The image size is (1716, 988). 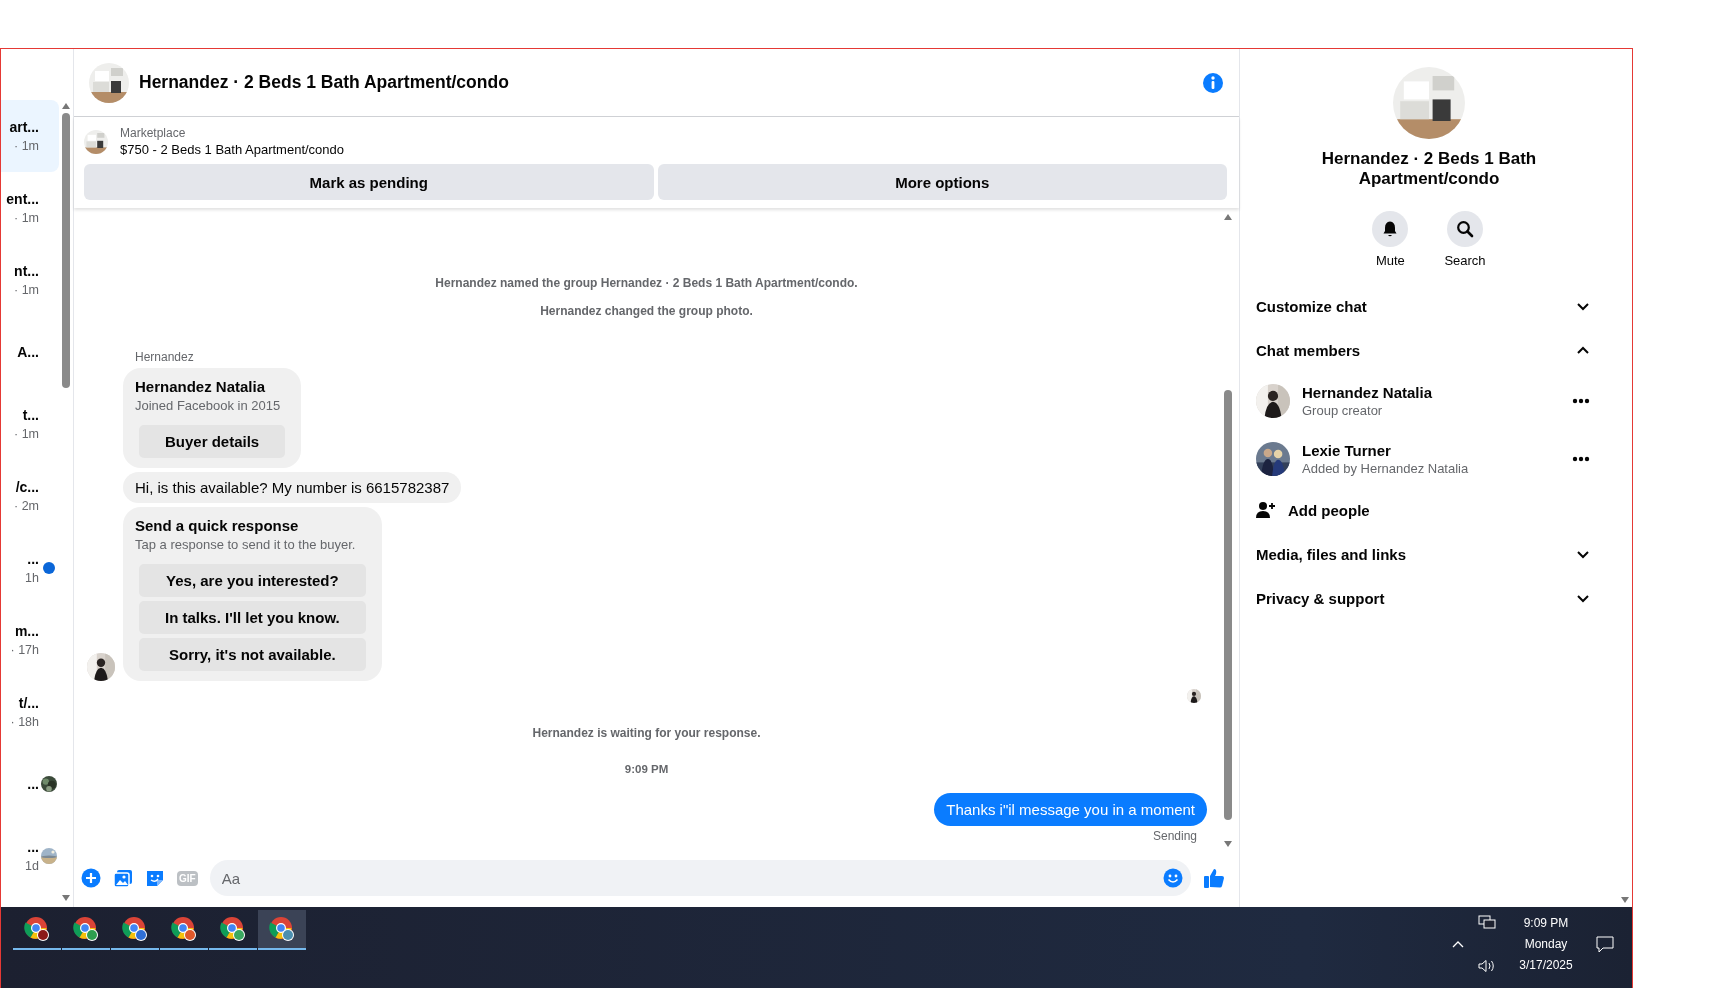 I want to click on quick-reply-button: Yes, are you interested?, so click(x=252, y=580).